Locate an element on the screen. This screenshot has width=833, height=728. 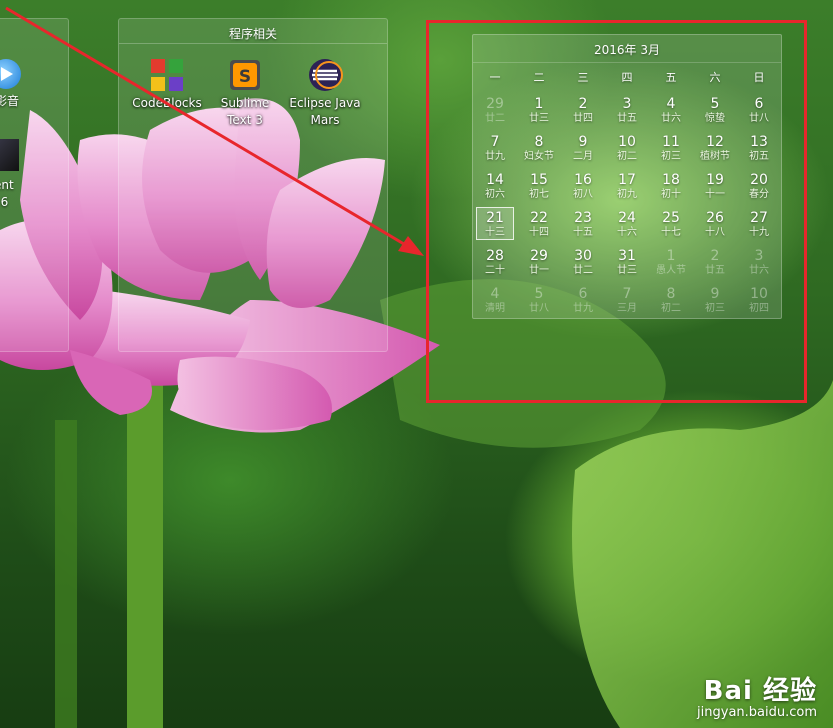
program-group-title: 程序相关 is located at coordinates (253, 33).